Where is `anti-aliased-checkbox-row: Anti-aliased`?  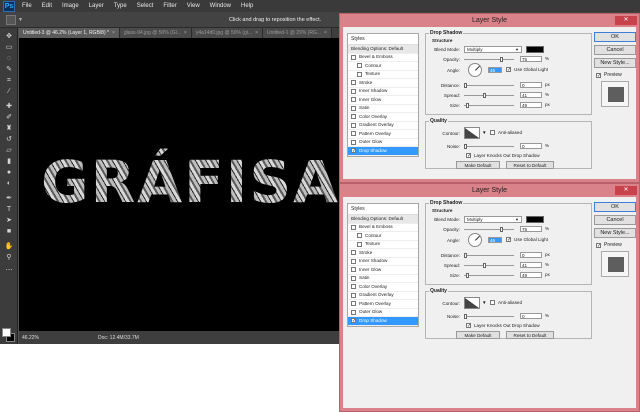 anti-aliased-checkbox-row: Anti-aliased is located at coordinates (506, 302).